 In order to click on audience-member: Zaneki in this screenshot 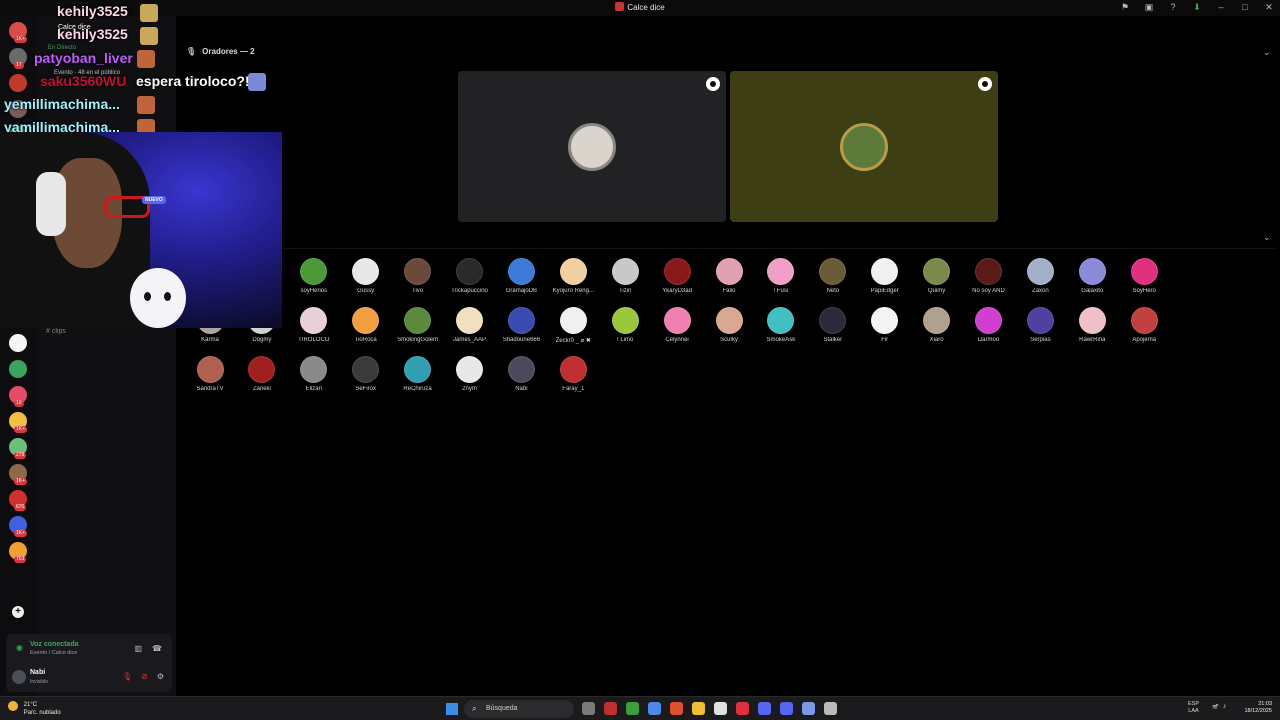, I will do `click(262, 374)`.